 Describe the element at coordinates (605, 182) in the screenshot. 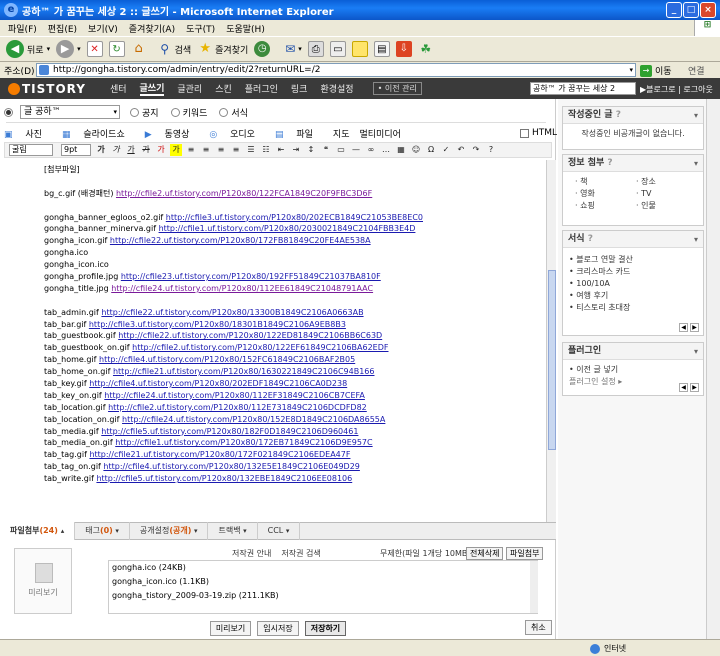

I see `info-item: · 책` at that location.